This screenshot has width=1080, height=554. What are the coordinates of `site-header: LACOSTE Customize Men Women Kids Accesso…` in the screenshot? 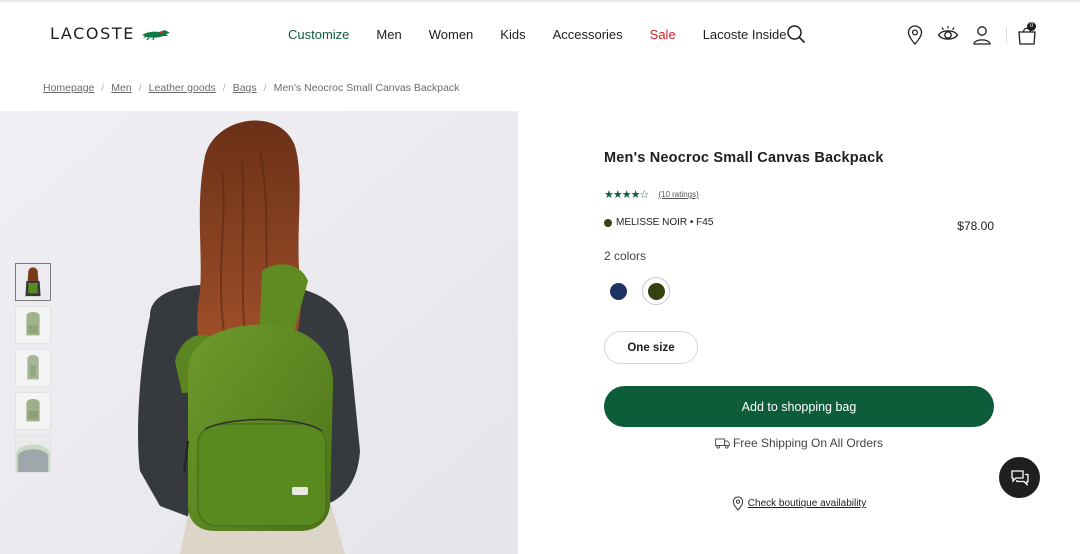 It's located at (540, 35).